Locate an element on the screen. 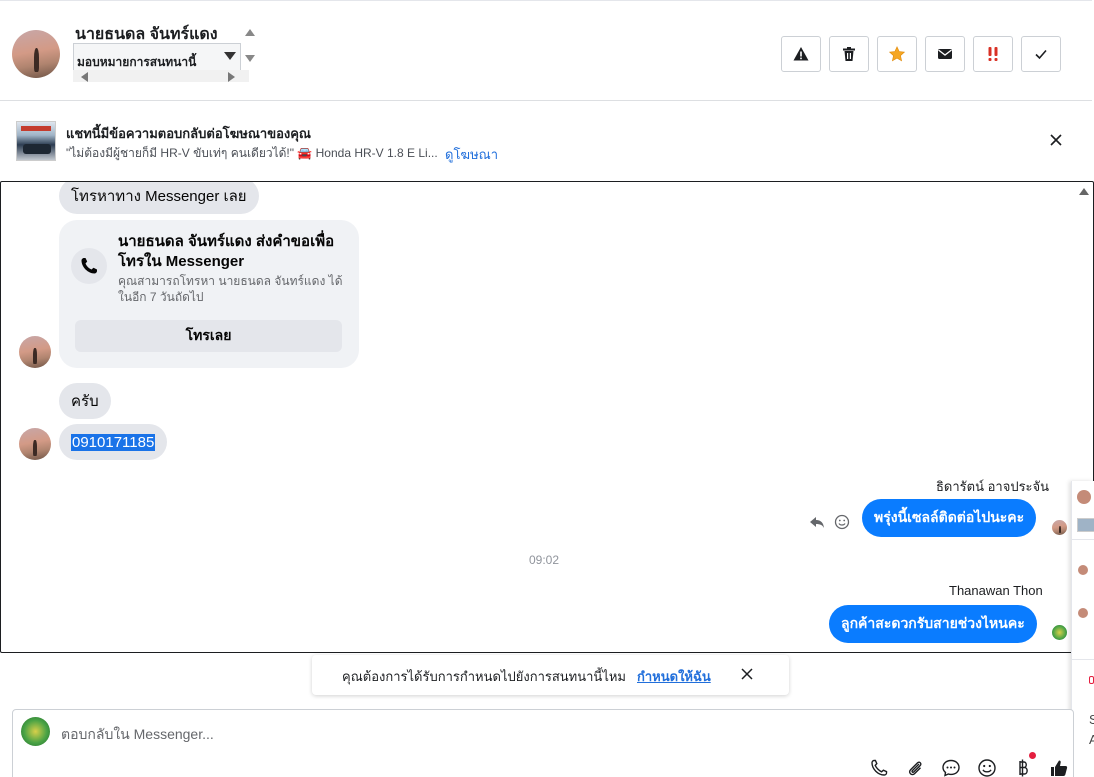 The height and width of the screenshot is (777, 1094). important-button is located at coordinates (993, 54).